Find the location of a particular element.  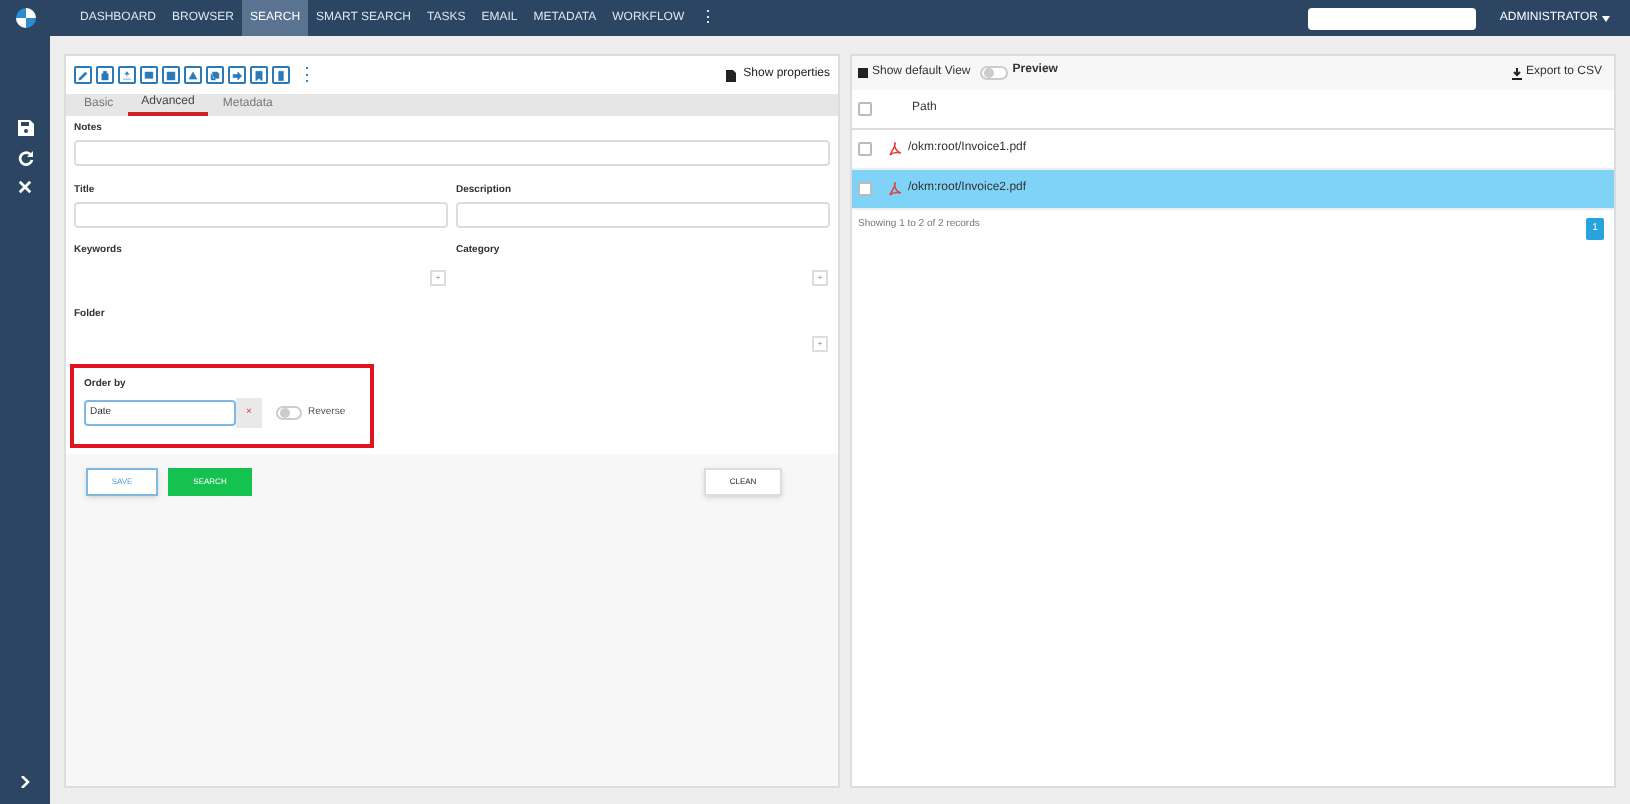

save-icon is located at coordinates (25, 128).